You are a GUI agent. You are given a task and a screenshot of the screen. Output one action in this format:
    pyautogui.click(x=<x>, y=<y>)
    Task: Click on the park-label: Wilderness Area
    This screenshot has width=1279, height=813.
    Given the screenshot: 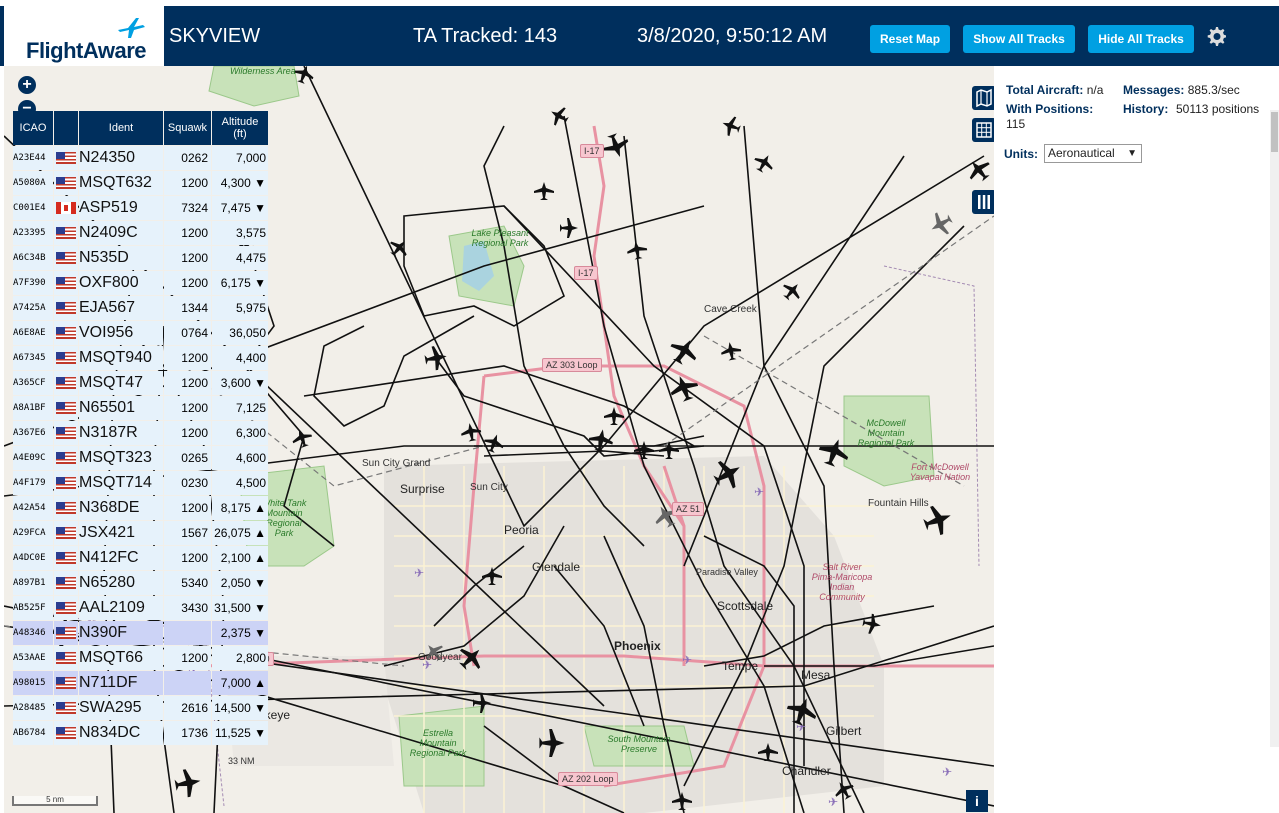 What is the action you would take?
    pyautogui.click(x=263, y=71)
    